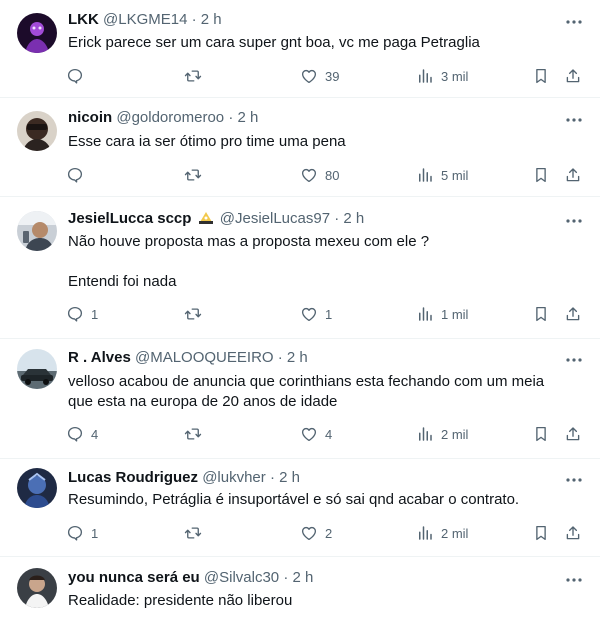 Image resolution: width=608 pixels, height=619 pixels. I want to click on avatar-blue-character-icon, so click(37, 488).